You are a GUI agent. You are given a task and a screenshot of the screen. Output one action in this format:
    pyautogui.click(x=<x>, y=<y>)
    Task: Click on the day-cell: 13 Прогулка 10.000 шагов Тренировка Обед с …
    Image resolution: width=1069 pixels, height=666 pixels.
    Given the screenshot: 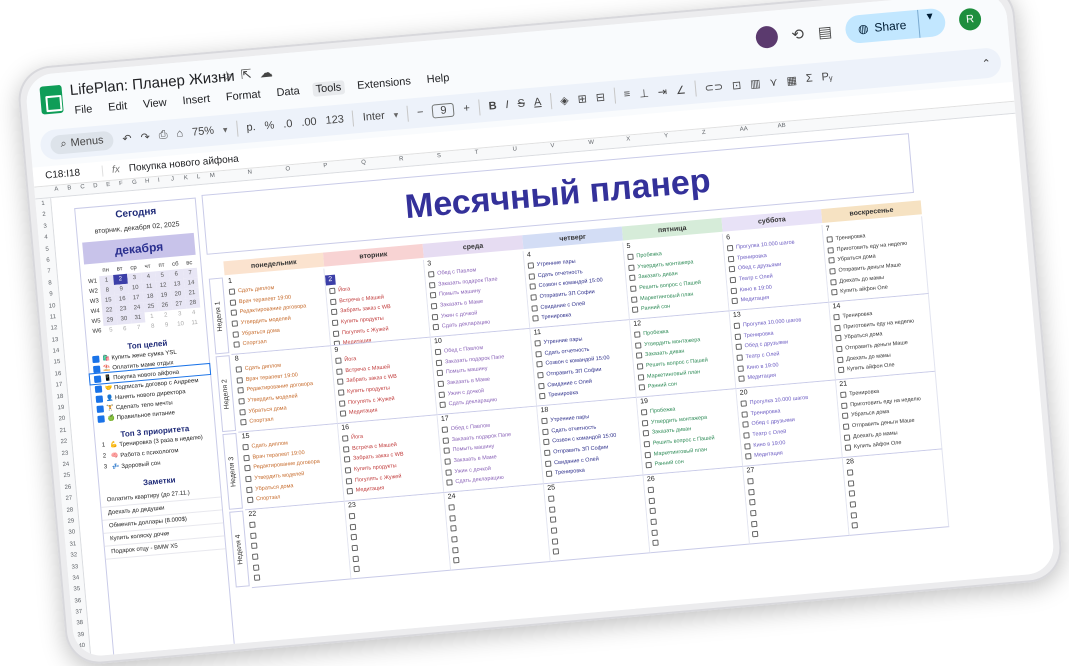 What is the action you would take?
    pyautogui.click(x=783, y=346)
    